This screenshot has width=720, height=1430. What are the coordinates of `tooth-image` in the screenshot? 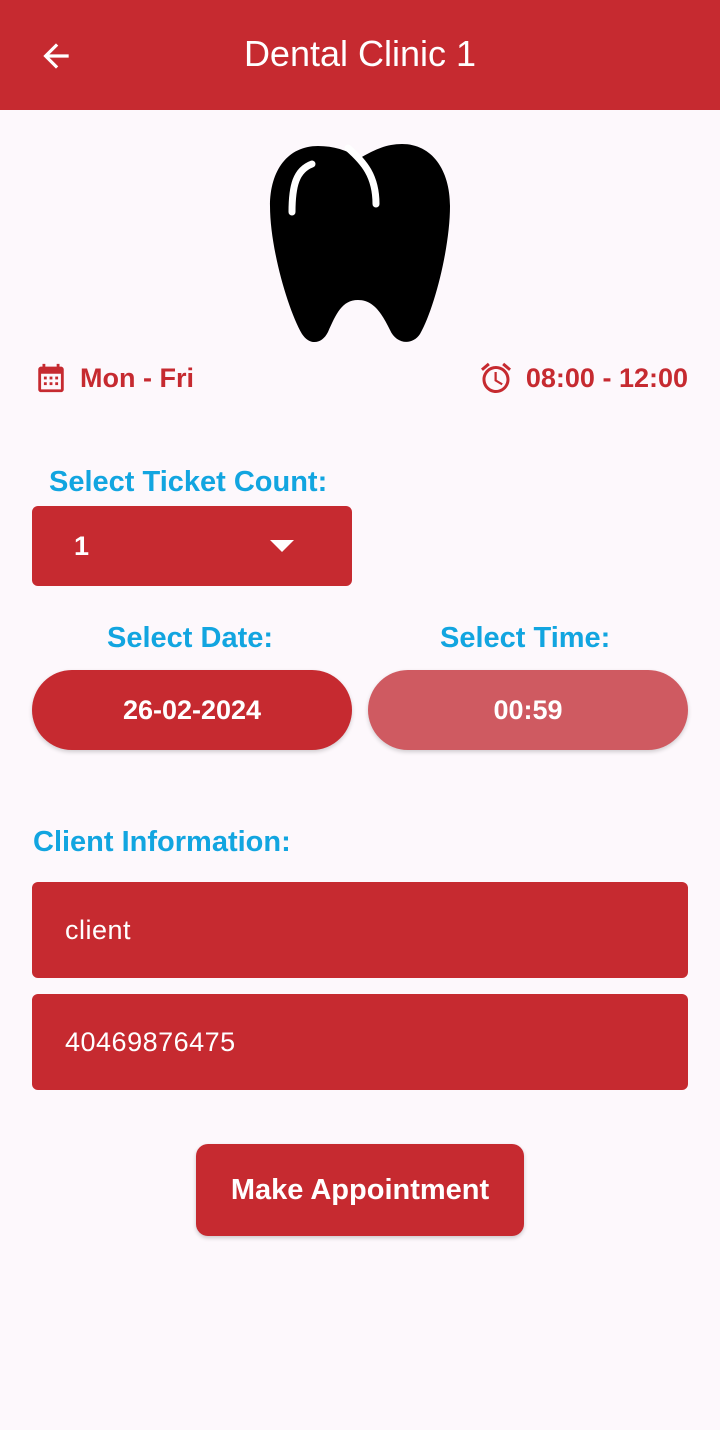 It's located at (360, 243).